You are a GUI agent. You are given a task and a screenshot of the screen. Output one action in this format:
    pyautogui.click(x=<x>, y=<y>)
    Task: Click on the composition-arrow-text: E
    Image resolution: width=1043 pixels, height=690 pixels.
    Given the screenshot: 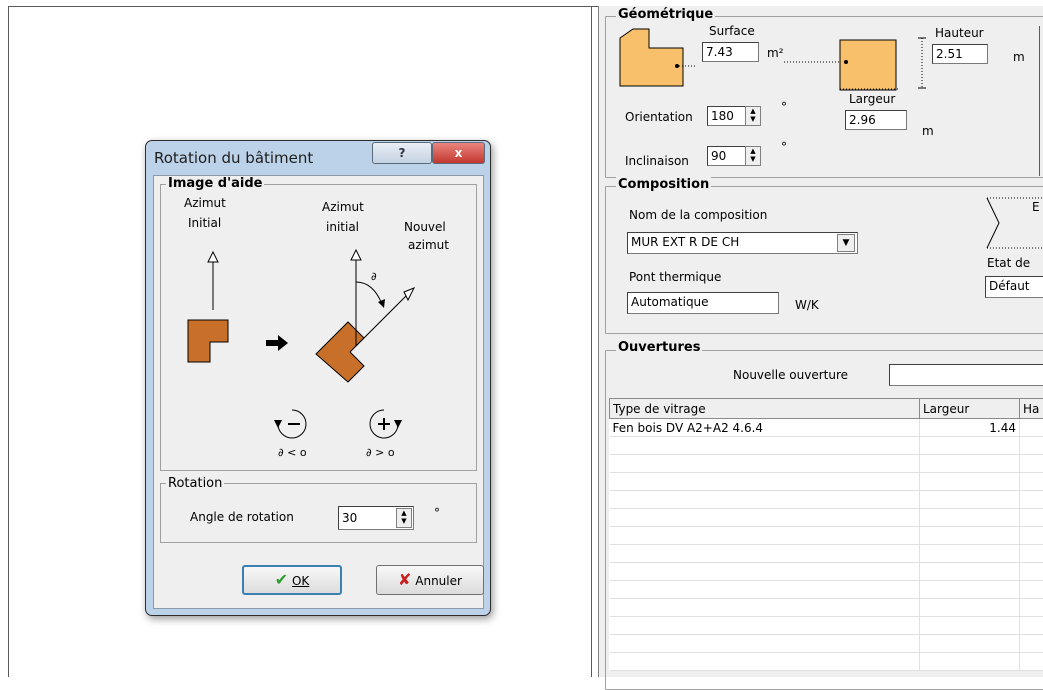 What is the action you would take?
    pyautogui.click(x=1036, y=207)
    